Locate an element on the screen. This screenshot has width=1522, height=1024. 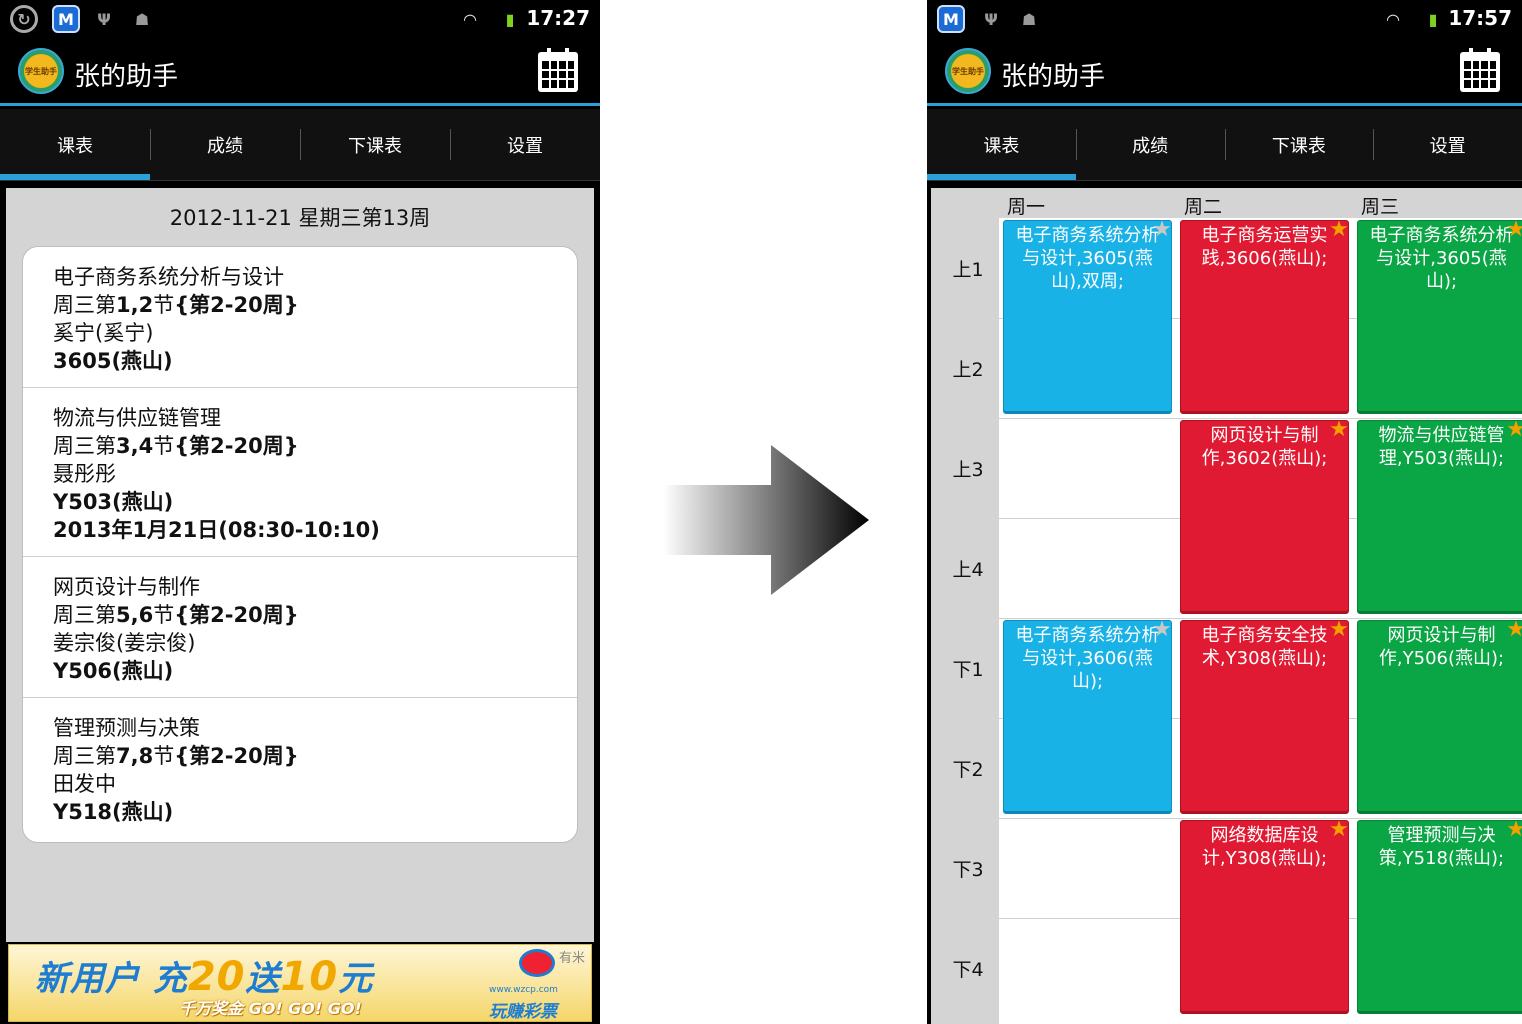
class-cell-text: 电子商务运营实践,3606(燕山); is located at coordinates (1264, 247).